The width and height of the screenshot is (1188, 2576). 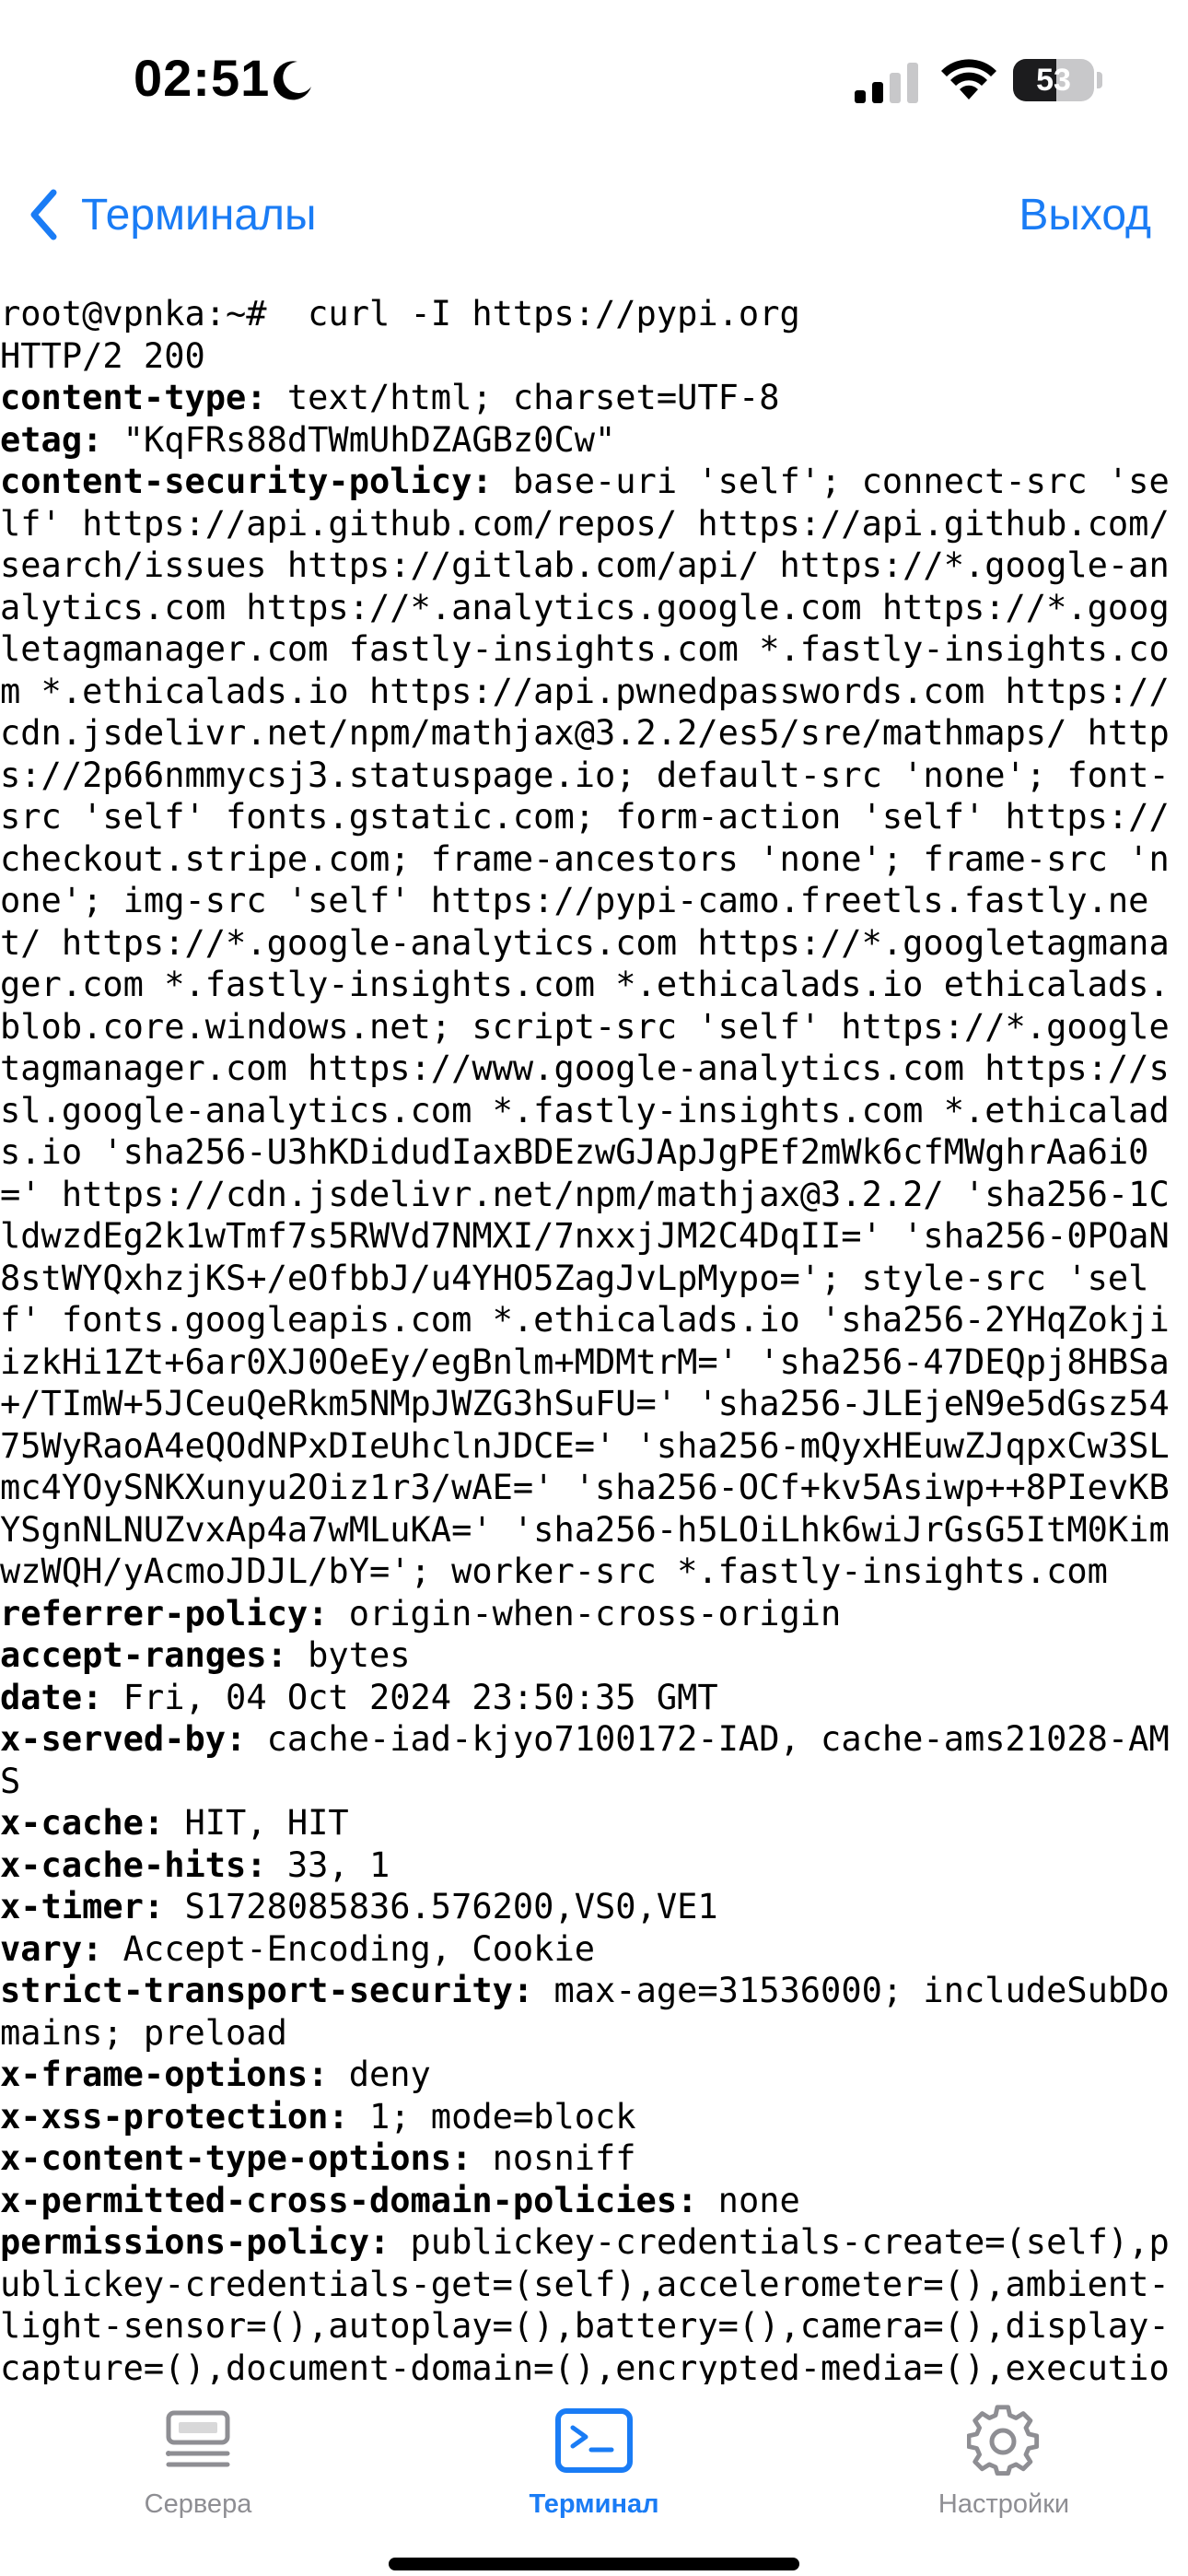 I want to click on home-indicator, so click(x=594, y=2564).